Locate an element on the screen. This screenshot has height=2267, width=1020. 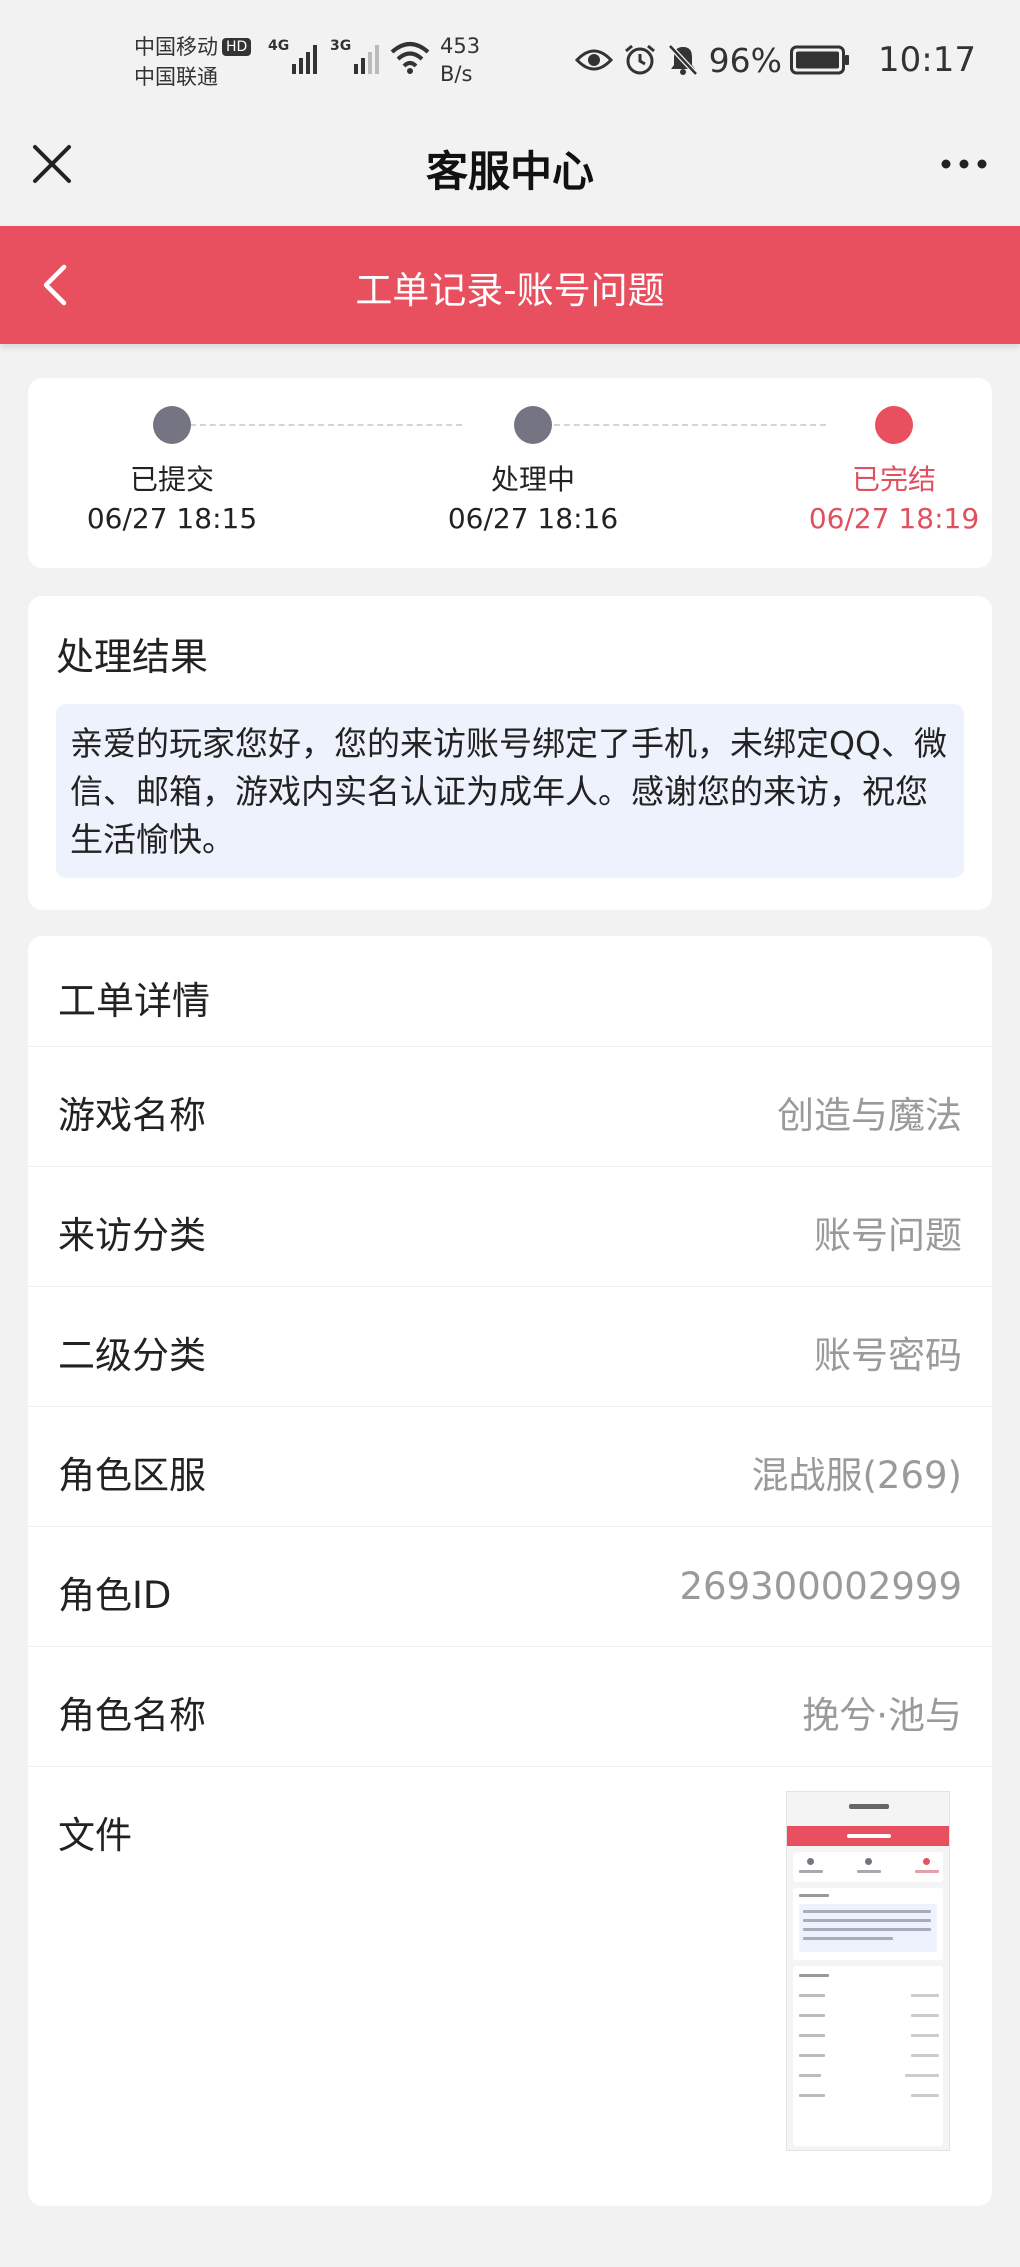
step-label: 已完结 is located at coordinates (893, 479).